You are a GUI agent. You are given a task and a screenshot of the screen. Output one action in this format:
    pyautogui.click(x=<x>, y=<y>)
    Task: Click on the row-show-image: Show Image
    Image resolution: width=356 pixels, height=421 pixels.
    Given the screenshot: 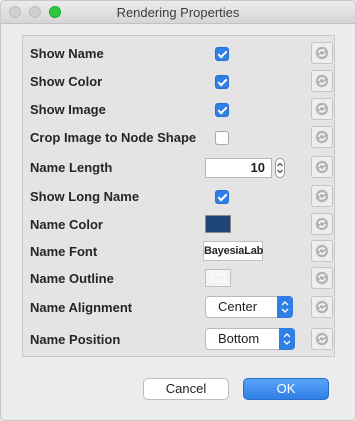 What is the action you would take?
    pyautogui.click(x=181, y=110)
    